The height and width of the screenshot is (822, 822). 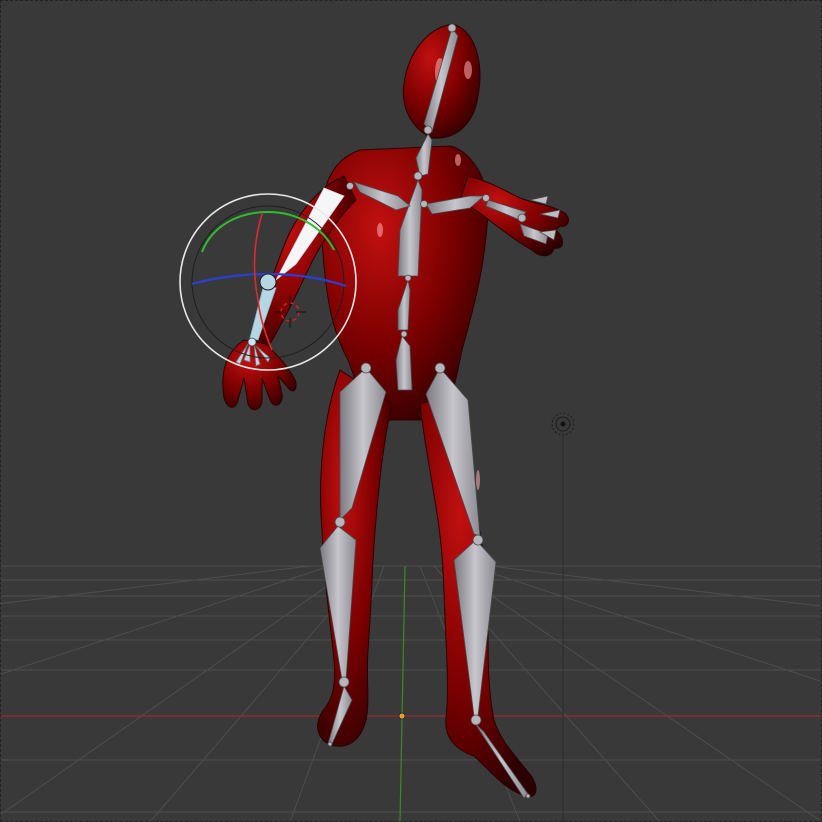 I want to click on object-origin-icon, so click(x=402, y=716).